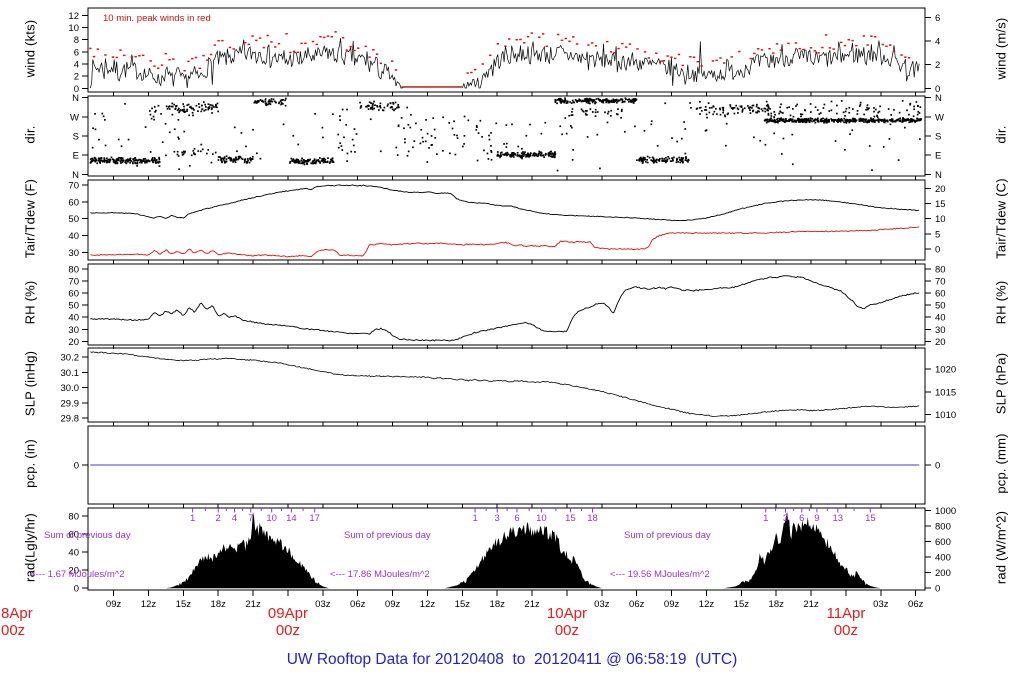 The width and height of the screenshot is (1024, 700). What do you see at coordinates (70, 388) in the screenshot?
I see `y-tick-label: 30.0` at bounding box center [70, 388].